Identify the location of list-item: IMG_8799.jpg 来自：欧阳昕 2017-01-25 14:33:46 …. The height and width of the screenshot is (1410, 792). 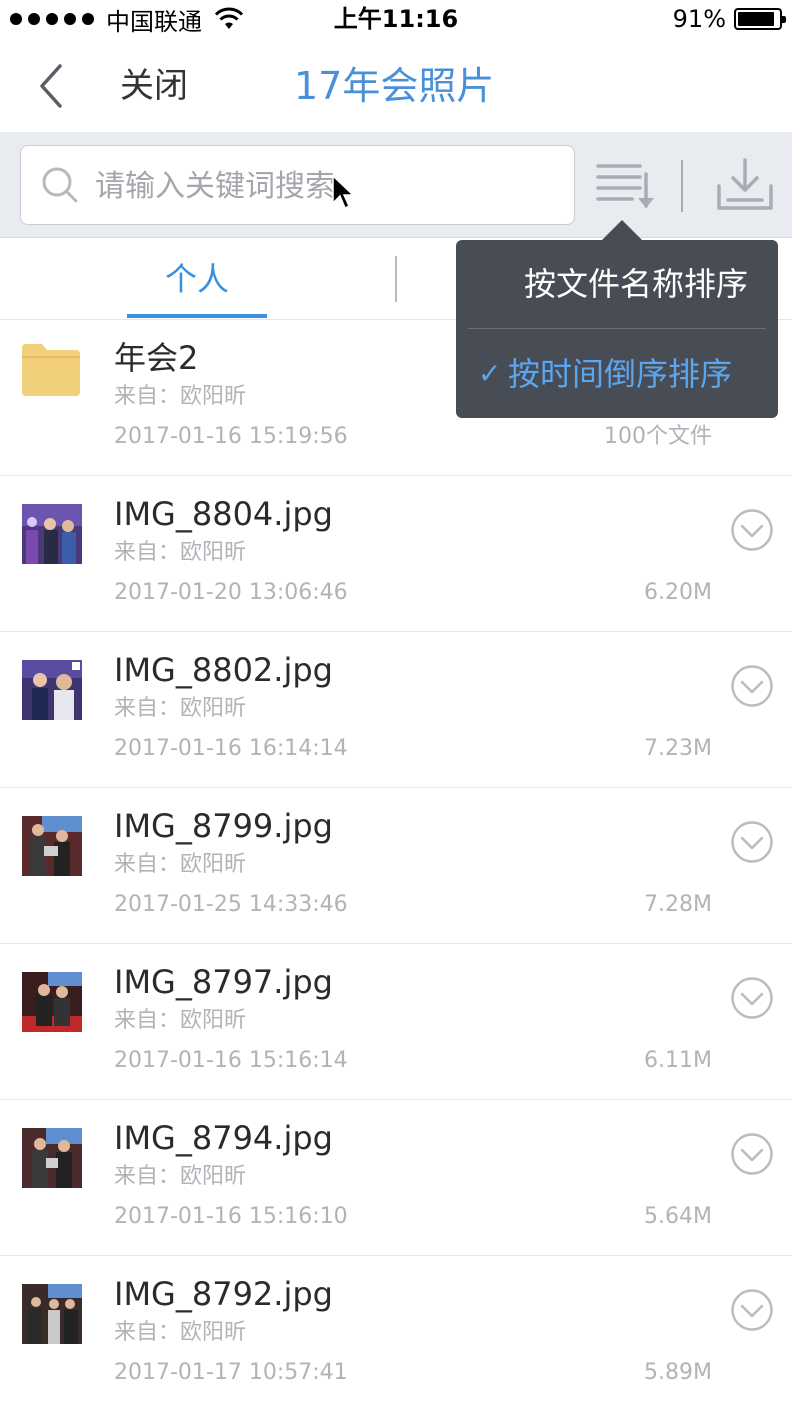
(396, 866).